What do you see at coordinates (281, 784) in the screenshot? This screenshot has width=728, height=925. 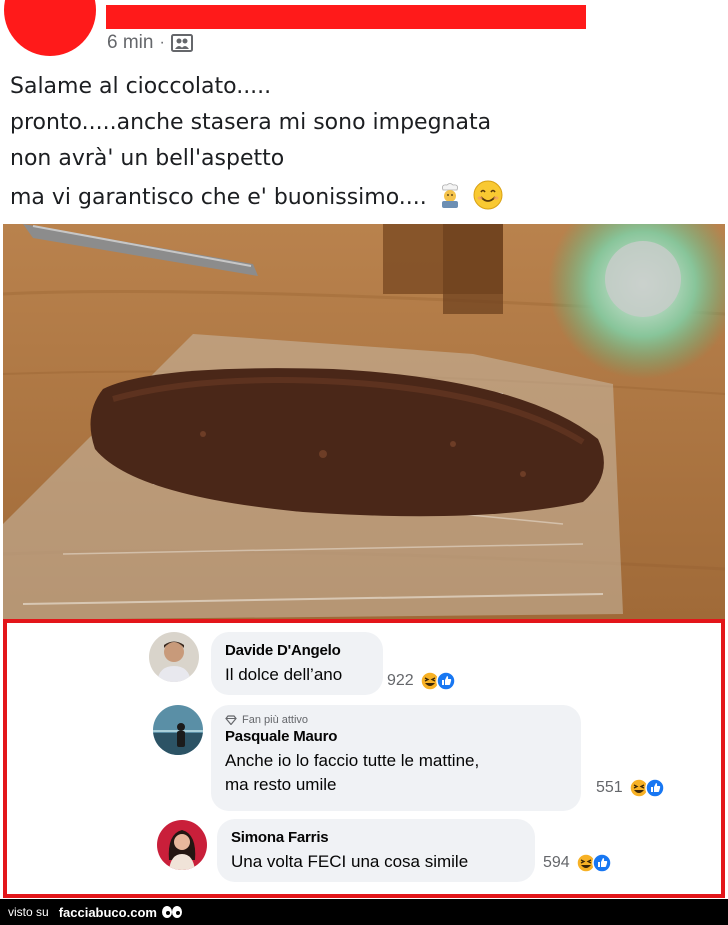 I see `comment-text-line: ma resto umile` at bounding box center [281, 784].